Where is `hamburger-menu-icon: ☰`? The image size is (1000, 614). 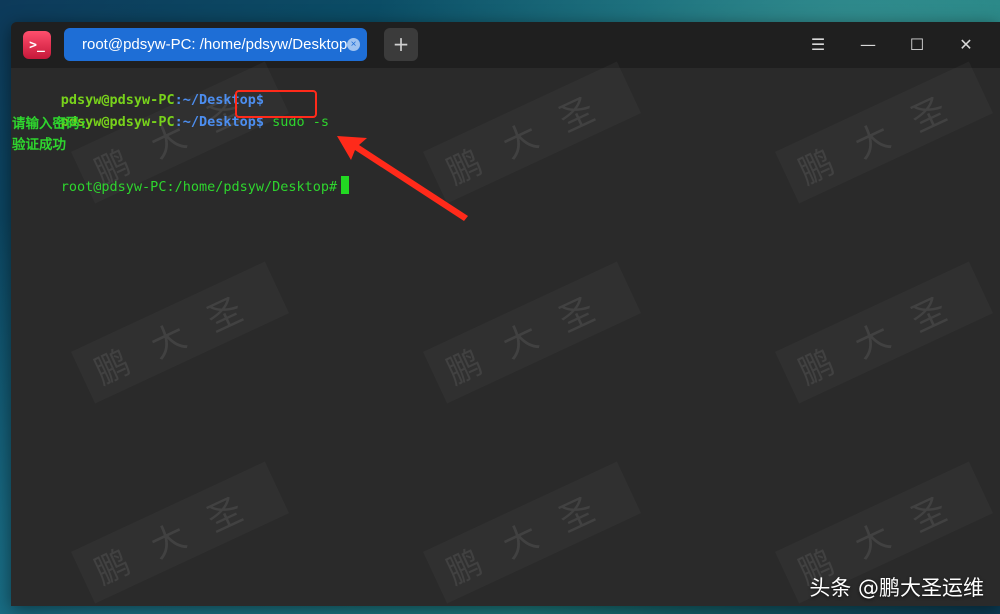
hamburger-menu-icon: ☰ is located at coordinates (818, 45).